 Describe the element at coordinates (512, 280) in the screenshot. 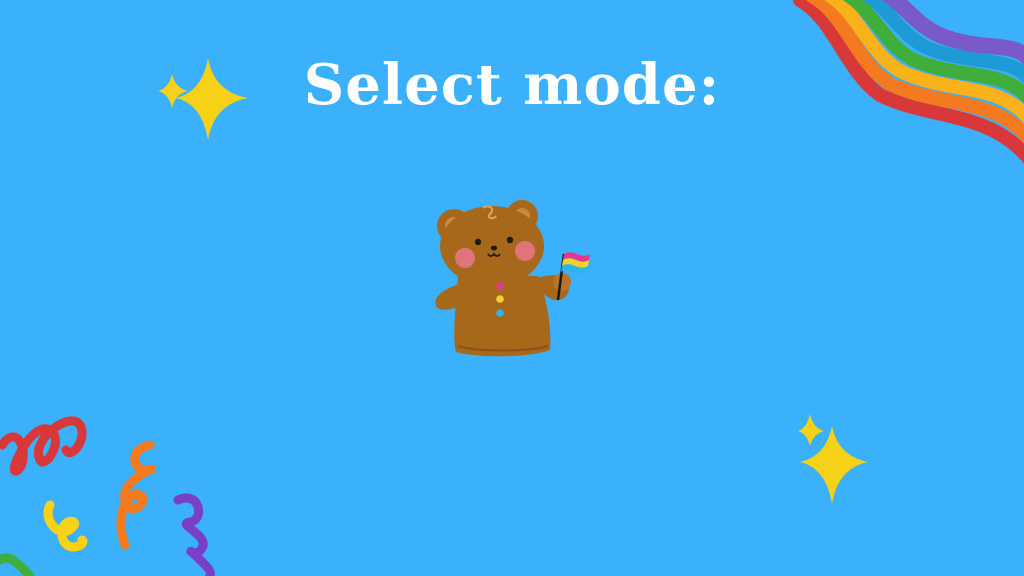

I see `bear-with-flag-icon` at that location.